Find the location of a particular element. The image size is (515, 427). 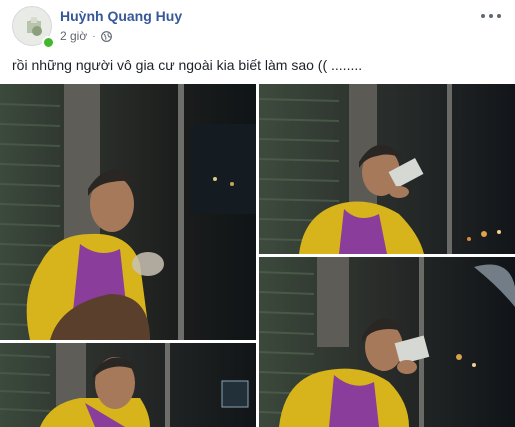

post-timestamp: 2 giờ is located at coordinates (73, 36).